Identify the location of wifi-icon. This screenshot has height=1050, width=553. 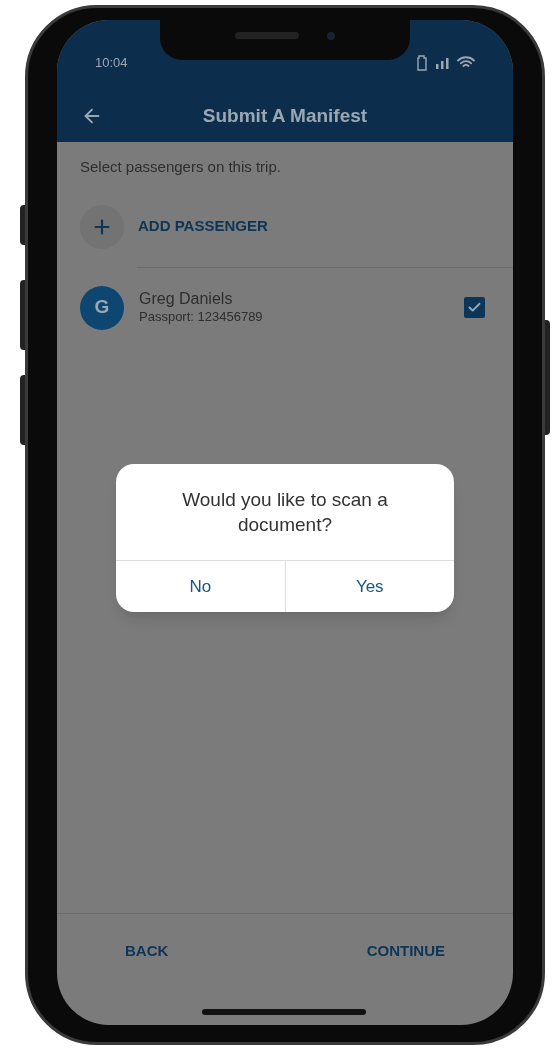
(466, 62).